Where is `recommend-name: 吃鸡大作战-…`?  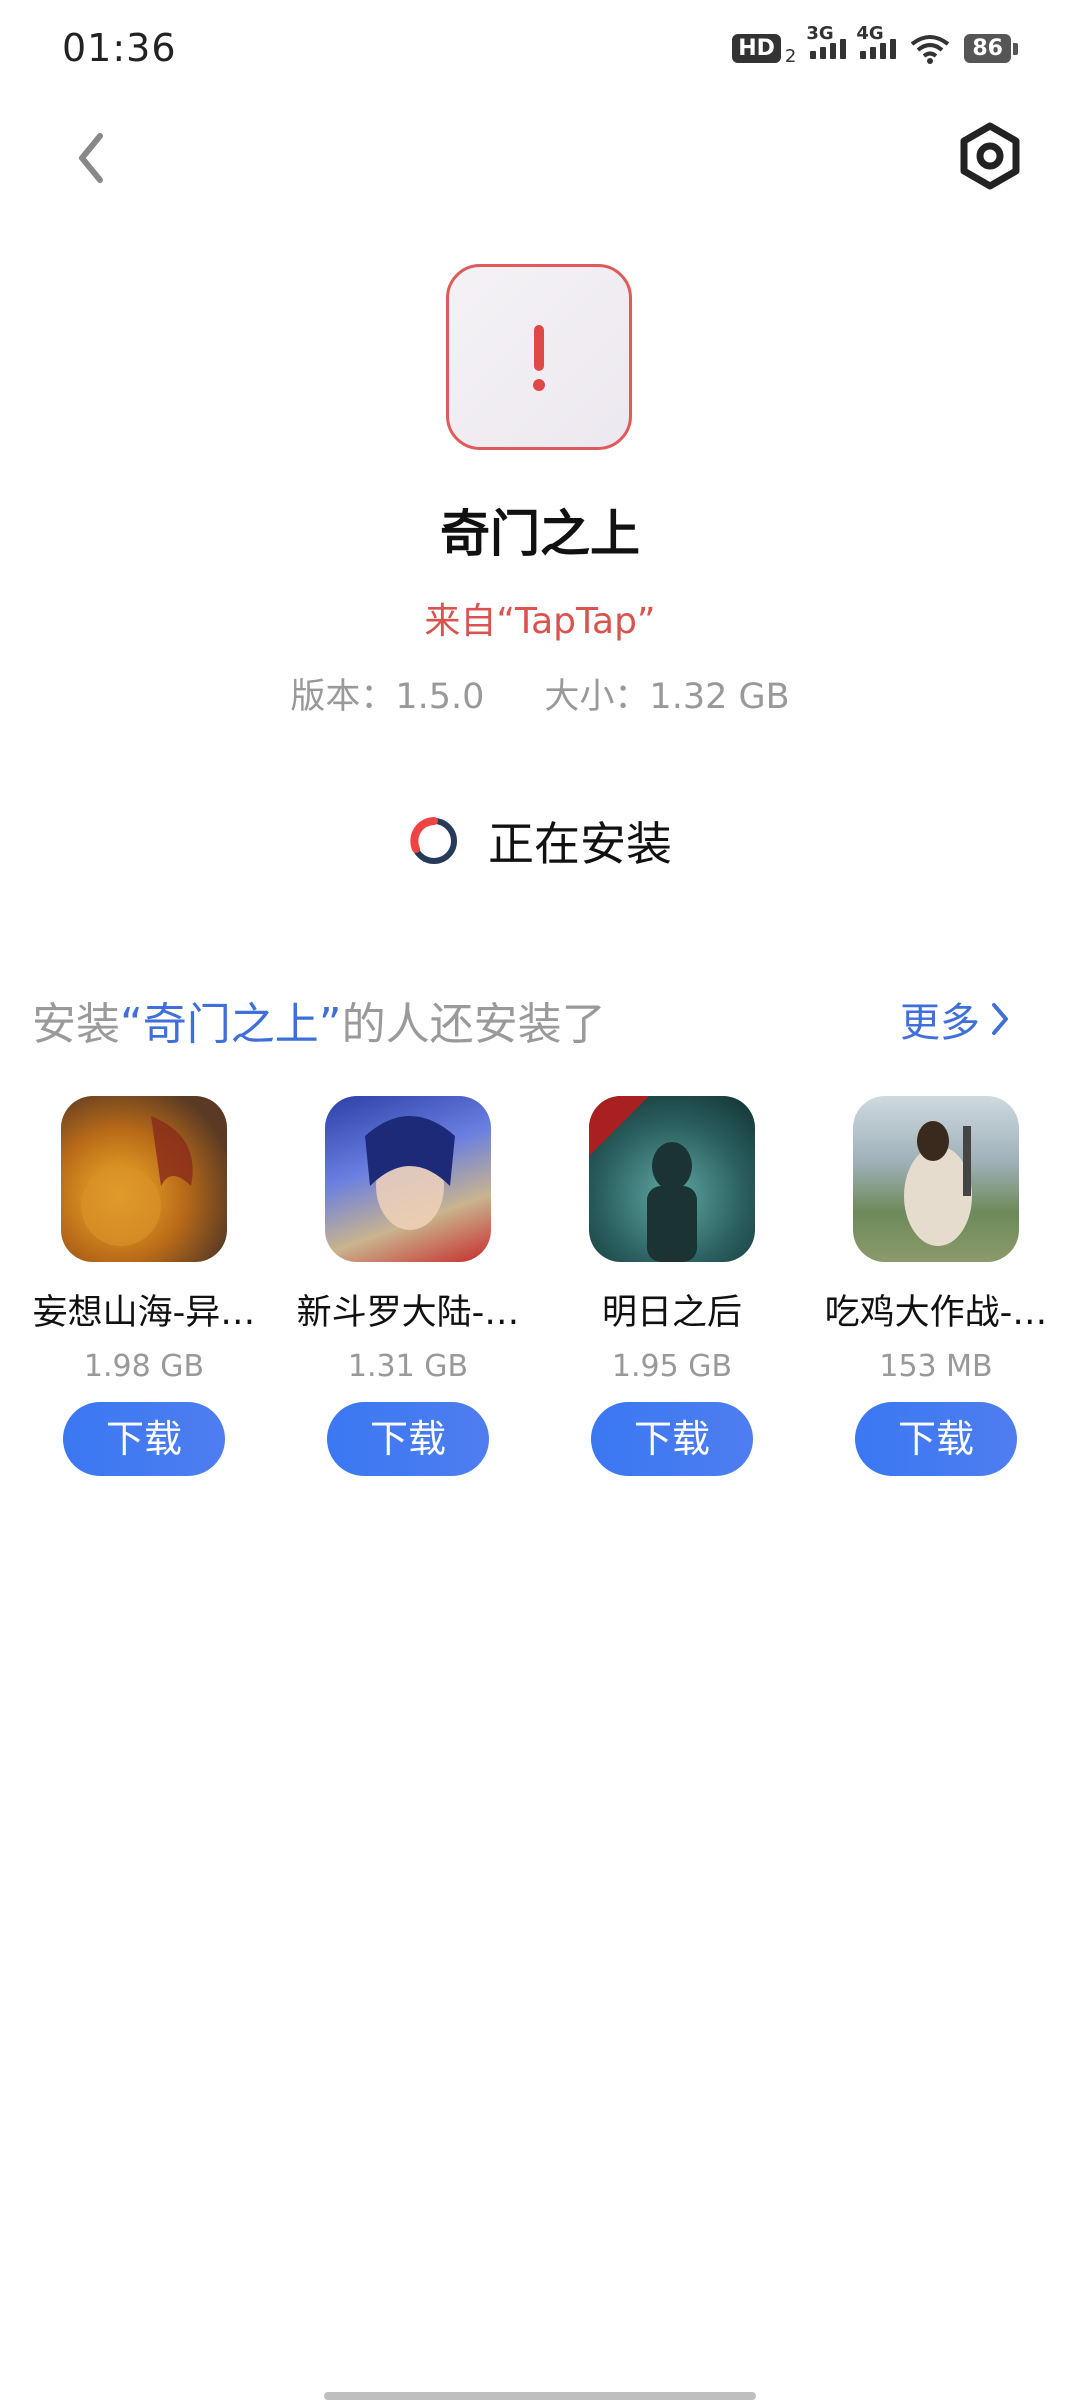
recommend-name: 吃鸡大作战-… is located at coordinates (936, 1313).